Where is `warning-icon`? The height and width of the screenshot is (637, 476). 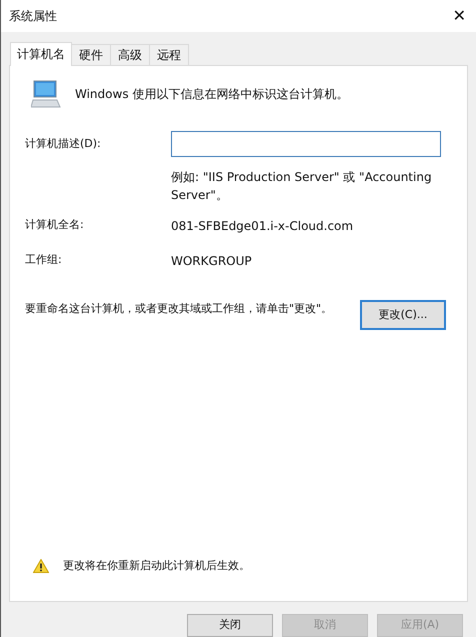 warning-icon is located at coordinates (41, 565).